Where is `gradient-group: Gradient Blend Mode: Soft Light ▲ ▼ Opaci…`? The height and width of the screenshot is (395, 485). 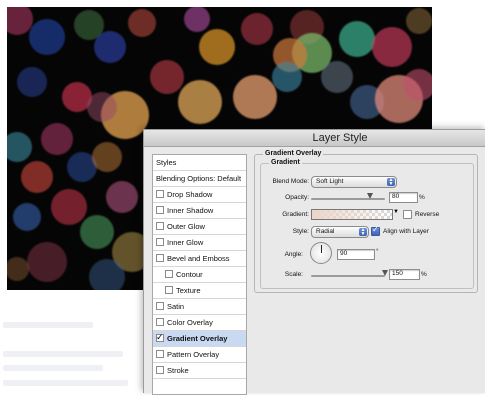 gradient-group: Gradient Blend Mode: Soft Light ▲ ▼ Opaci… is located at coordinates (367, 224).